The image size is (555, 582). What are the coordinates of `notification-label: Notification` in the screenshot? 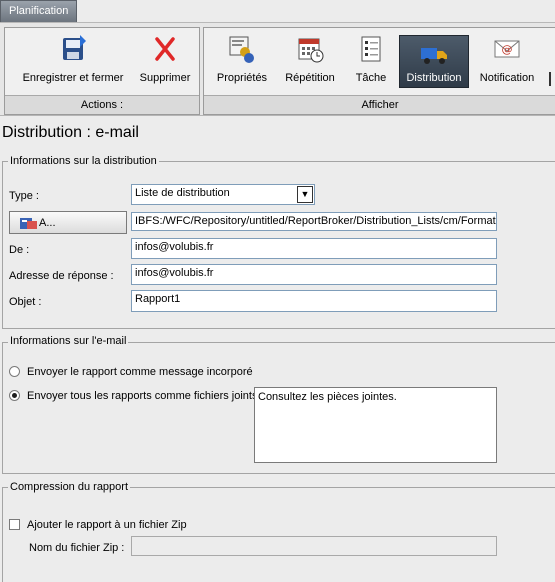 It's located at (507, 78).